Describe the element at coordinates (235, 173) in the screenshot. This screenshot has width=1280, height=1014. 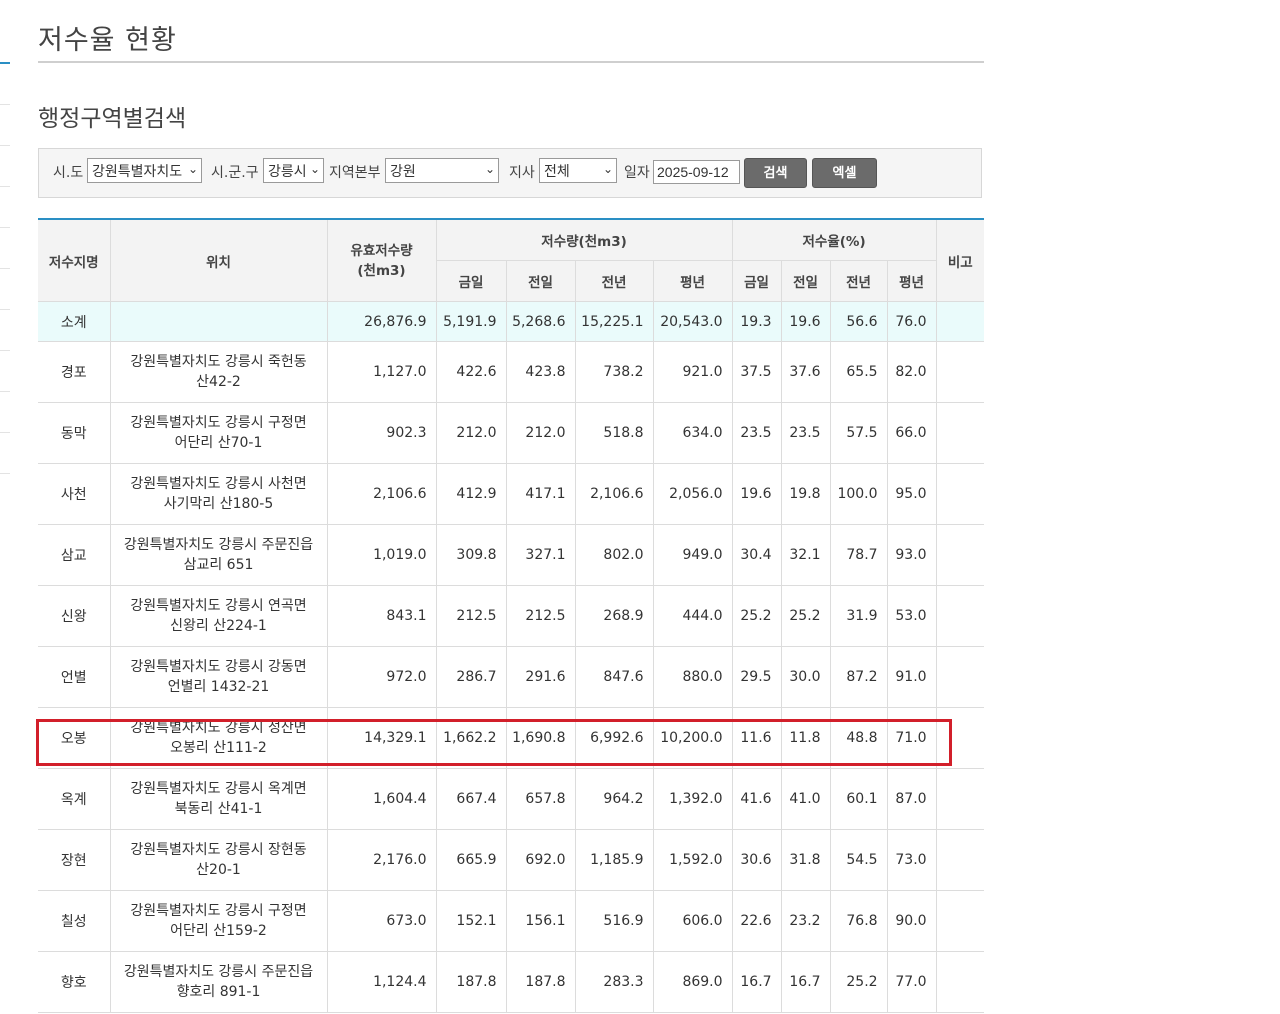
I see `sigungu-label: 시.군.구` at that location.